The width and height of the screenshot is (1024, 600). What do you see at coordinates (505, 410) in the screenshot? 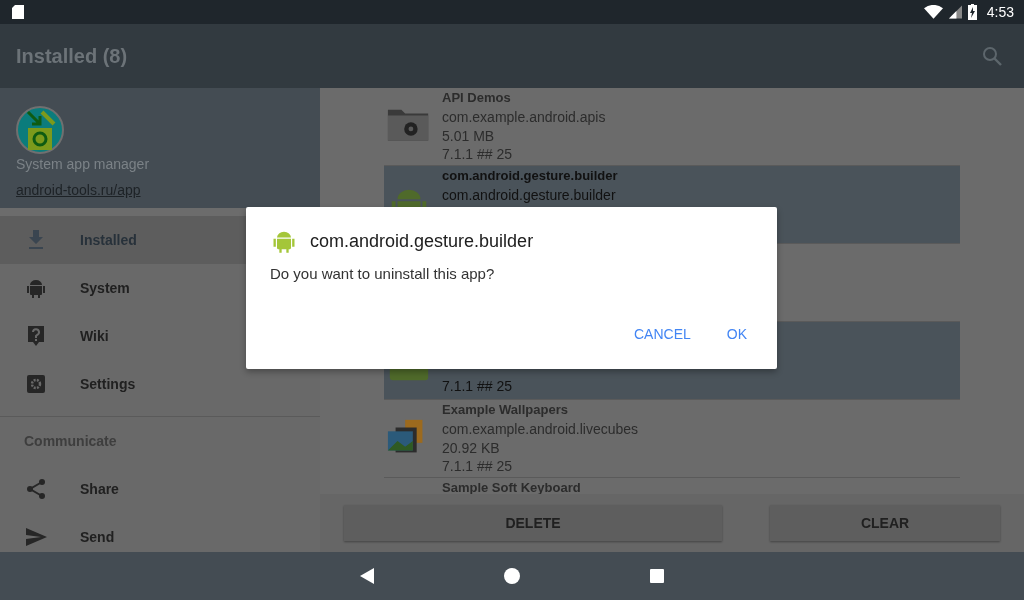
I see `app-title: Example Wallpapers` at bounding box center [505, 410].